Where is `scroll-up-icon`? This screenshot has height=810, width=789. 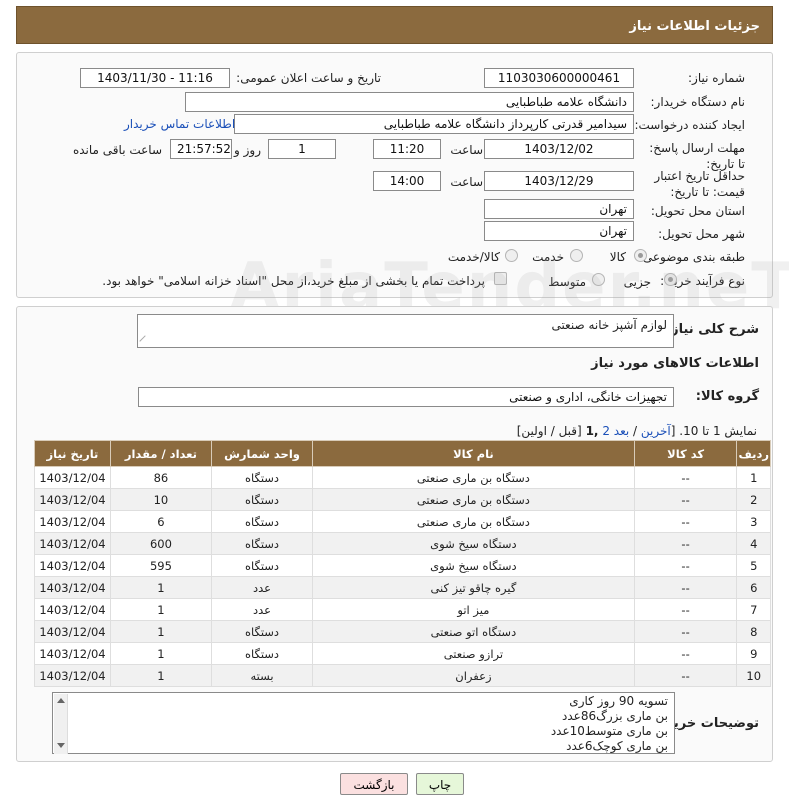 scroll-up-icon is located at coordinates (60, 700).